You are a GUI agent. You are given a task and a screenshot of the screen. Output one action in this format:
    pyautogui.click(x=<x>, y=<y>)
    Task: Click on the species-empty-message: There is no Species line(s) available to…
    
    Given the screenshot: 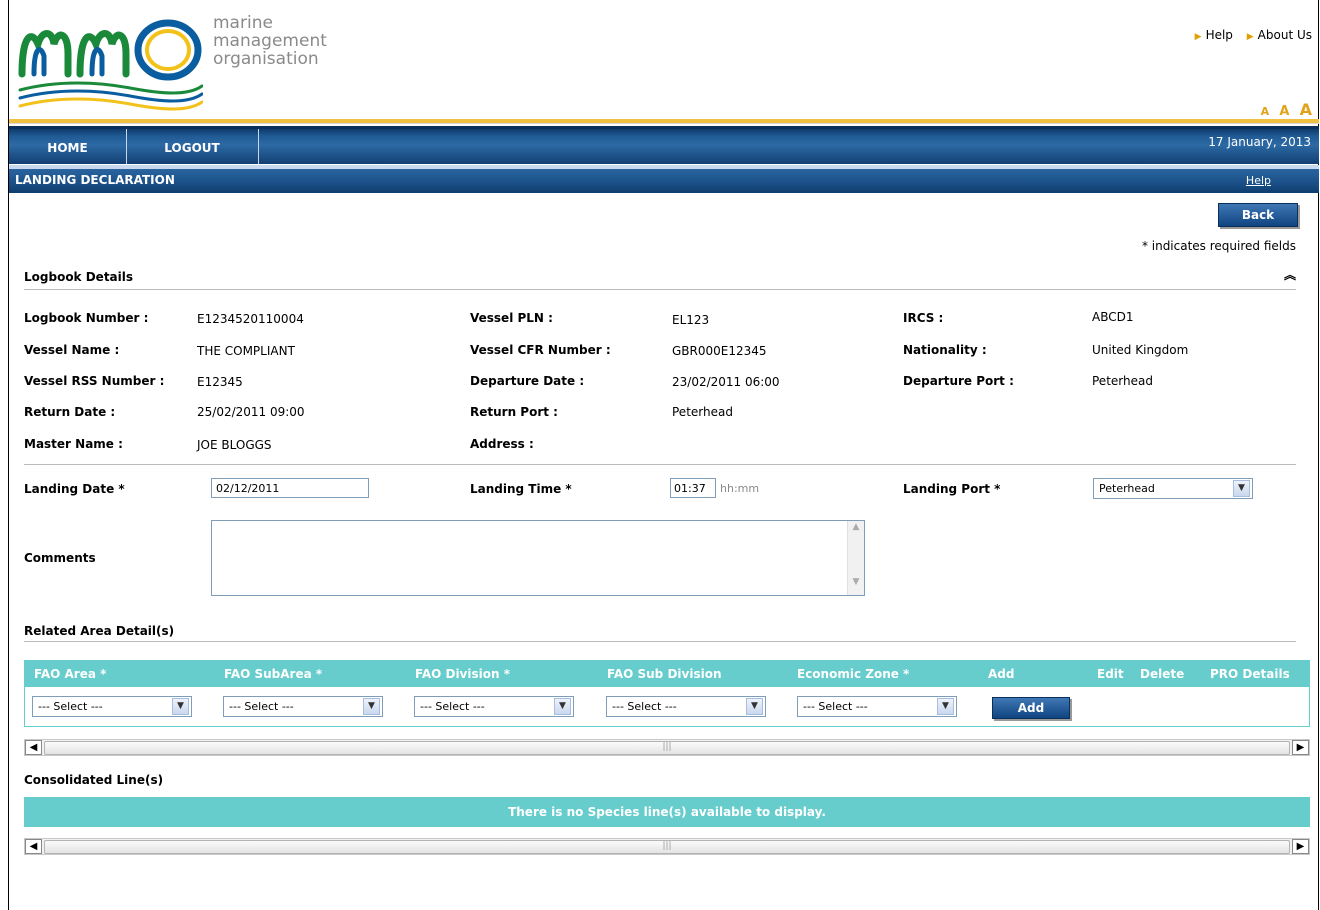 What is the action you would take?
    pyautogui.click(x=667, y=812)
    